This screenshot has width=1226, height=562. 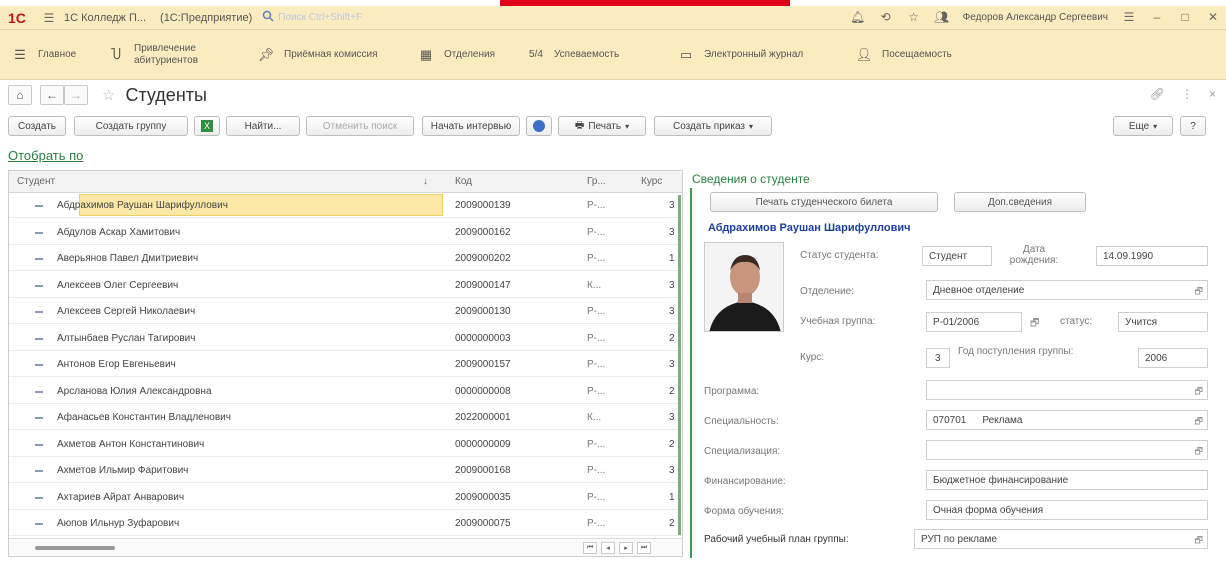 What do you see at coordinates (36, 181) in the screenshot?
I see `col-student: Студент` at bounding box center [36, 181].